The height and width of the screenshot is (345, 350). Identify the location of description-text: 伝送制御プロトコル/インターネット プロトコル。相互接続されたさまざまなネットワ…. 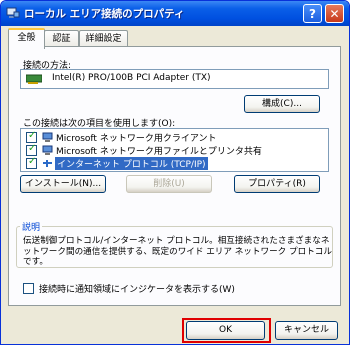
(177, 251).